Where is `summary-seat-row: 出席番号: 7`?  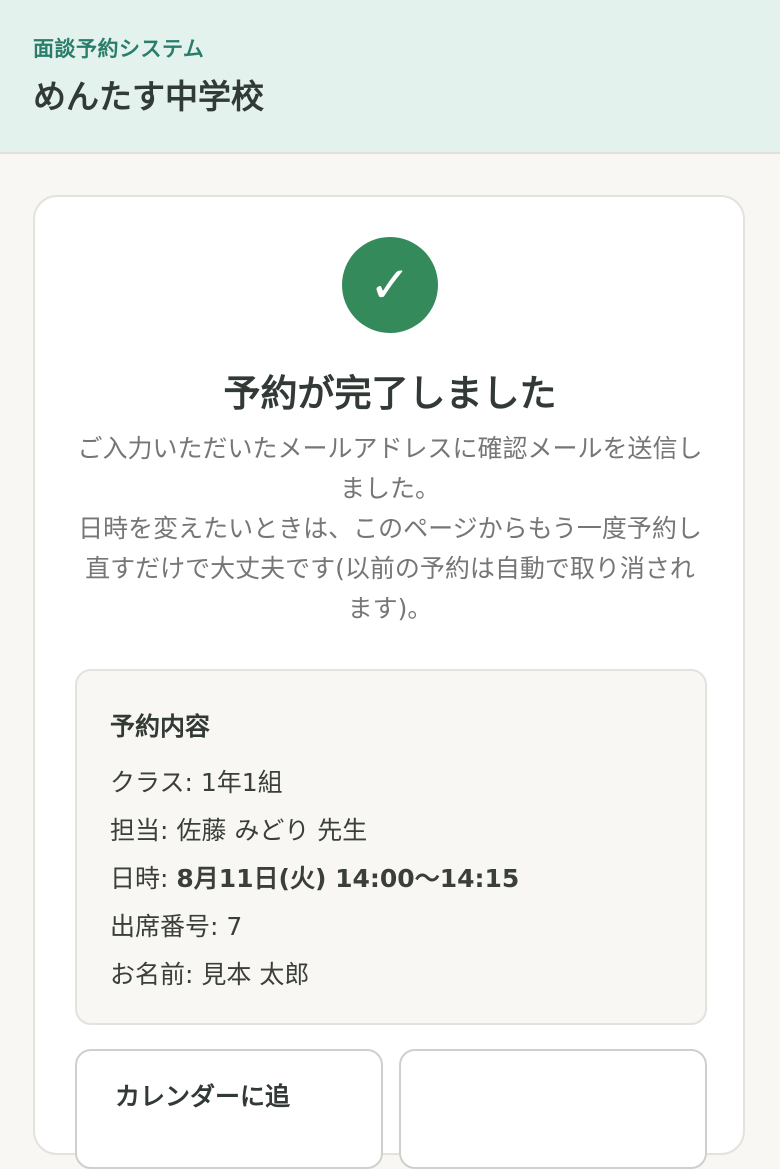
summary-seat-row: 出席番号: 7 is located at coordinates (176, 925).